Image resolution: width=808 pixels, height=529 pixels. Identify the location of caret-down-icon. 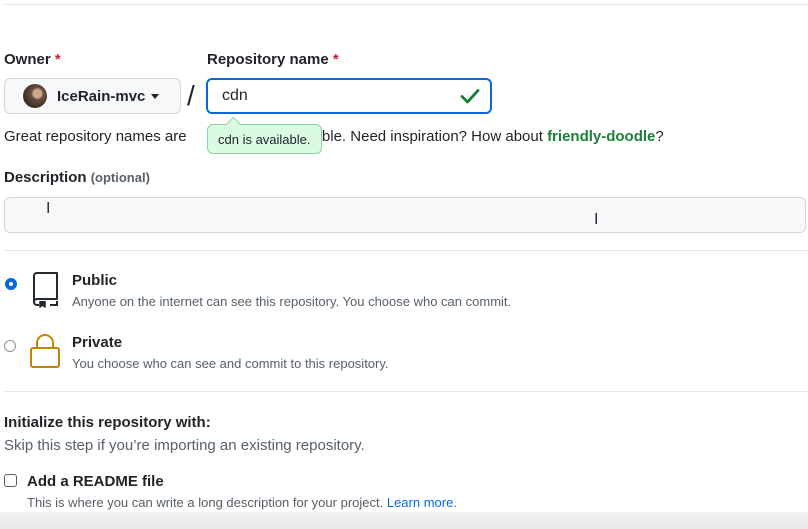
(155, 96).